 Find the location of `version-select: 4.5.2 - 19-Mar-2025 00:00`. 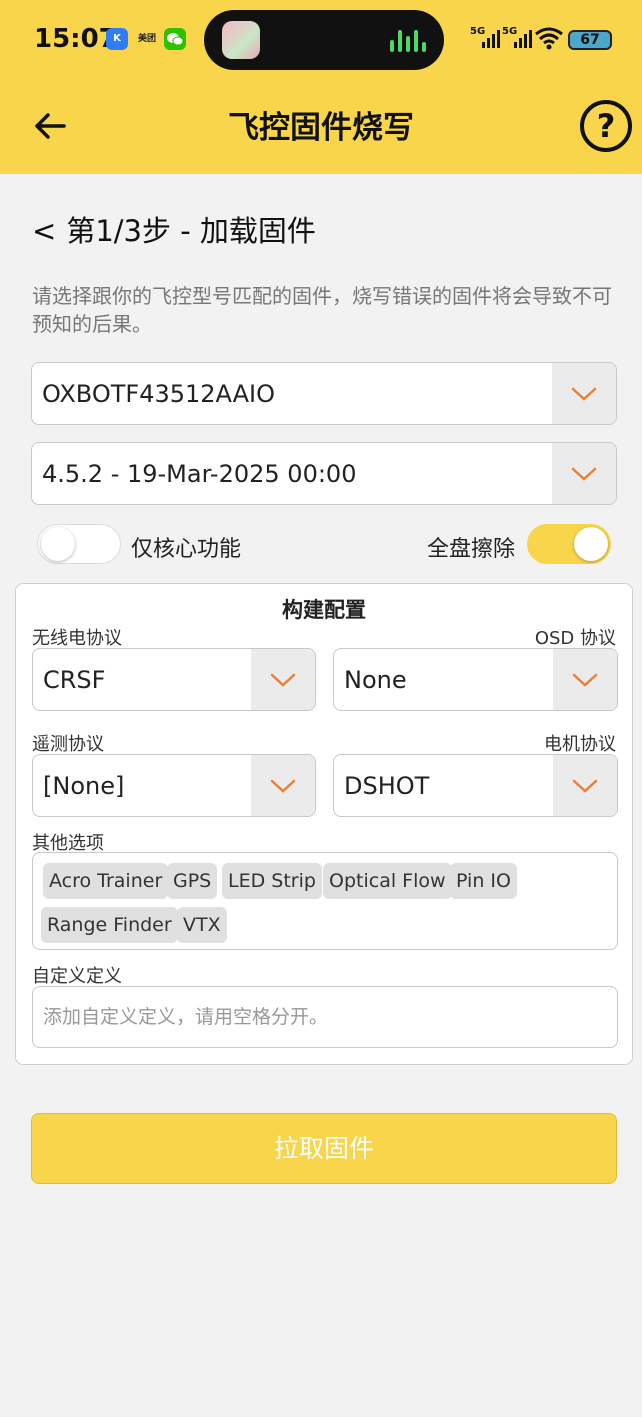

version-select: 4.5.2 - 19-Mar-2025 00:00 is located at coordinates (324, 473).